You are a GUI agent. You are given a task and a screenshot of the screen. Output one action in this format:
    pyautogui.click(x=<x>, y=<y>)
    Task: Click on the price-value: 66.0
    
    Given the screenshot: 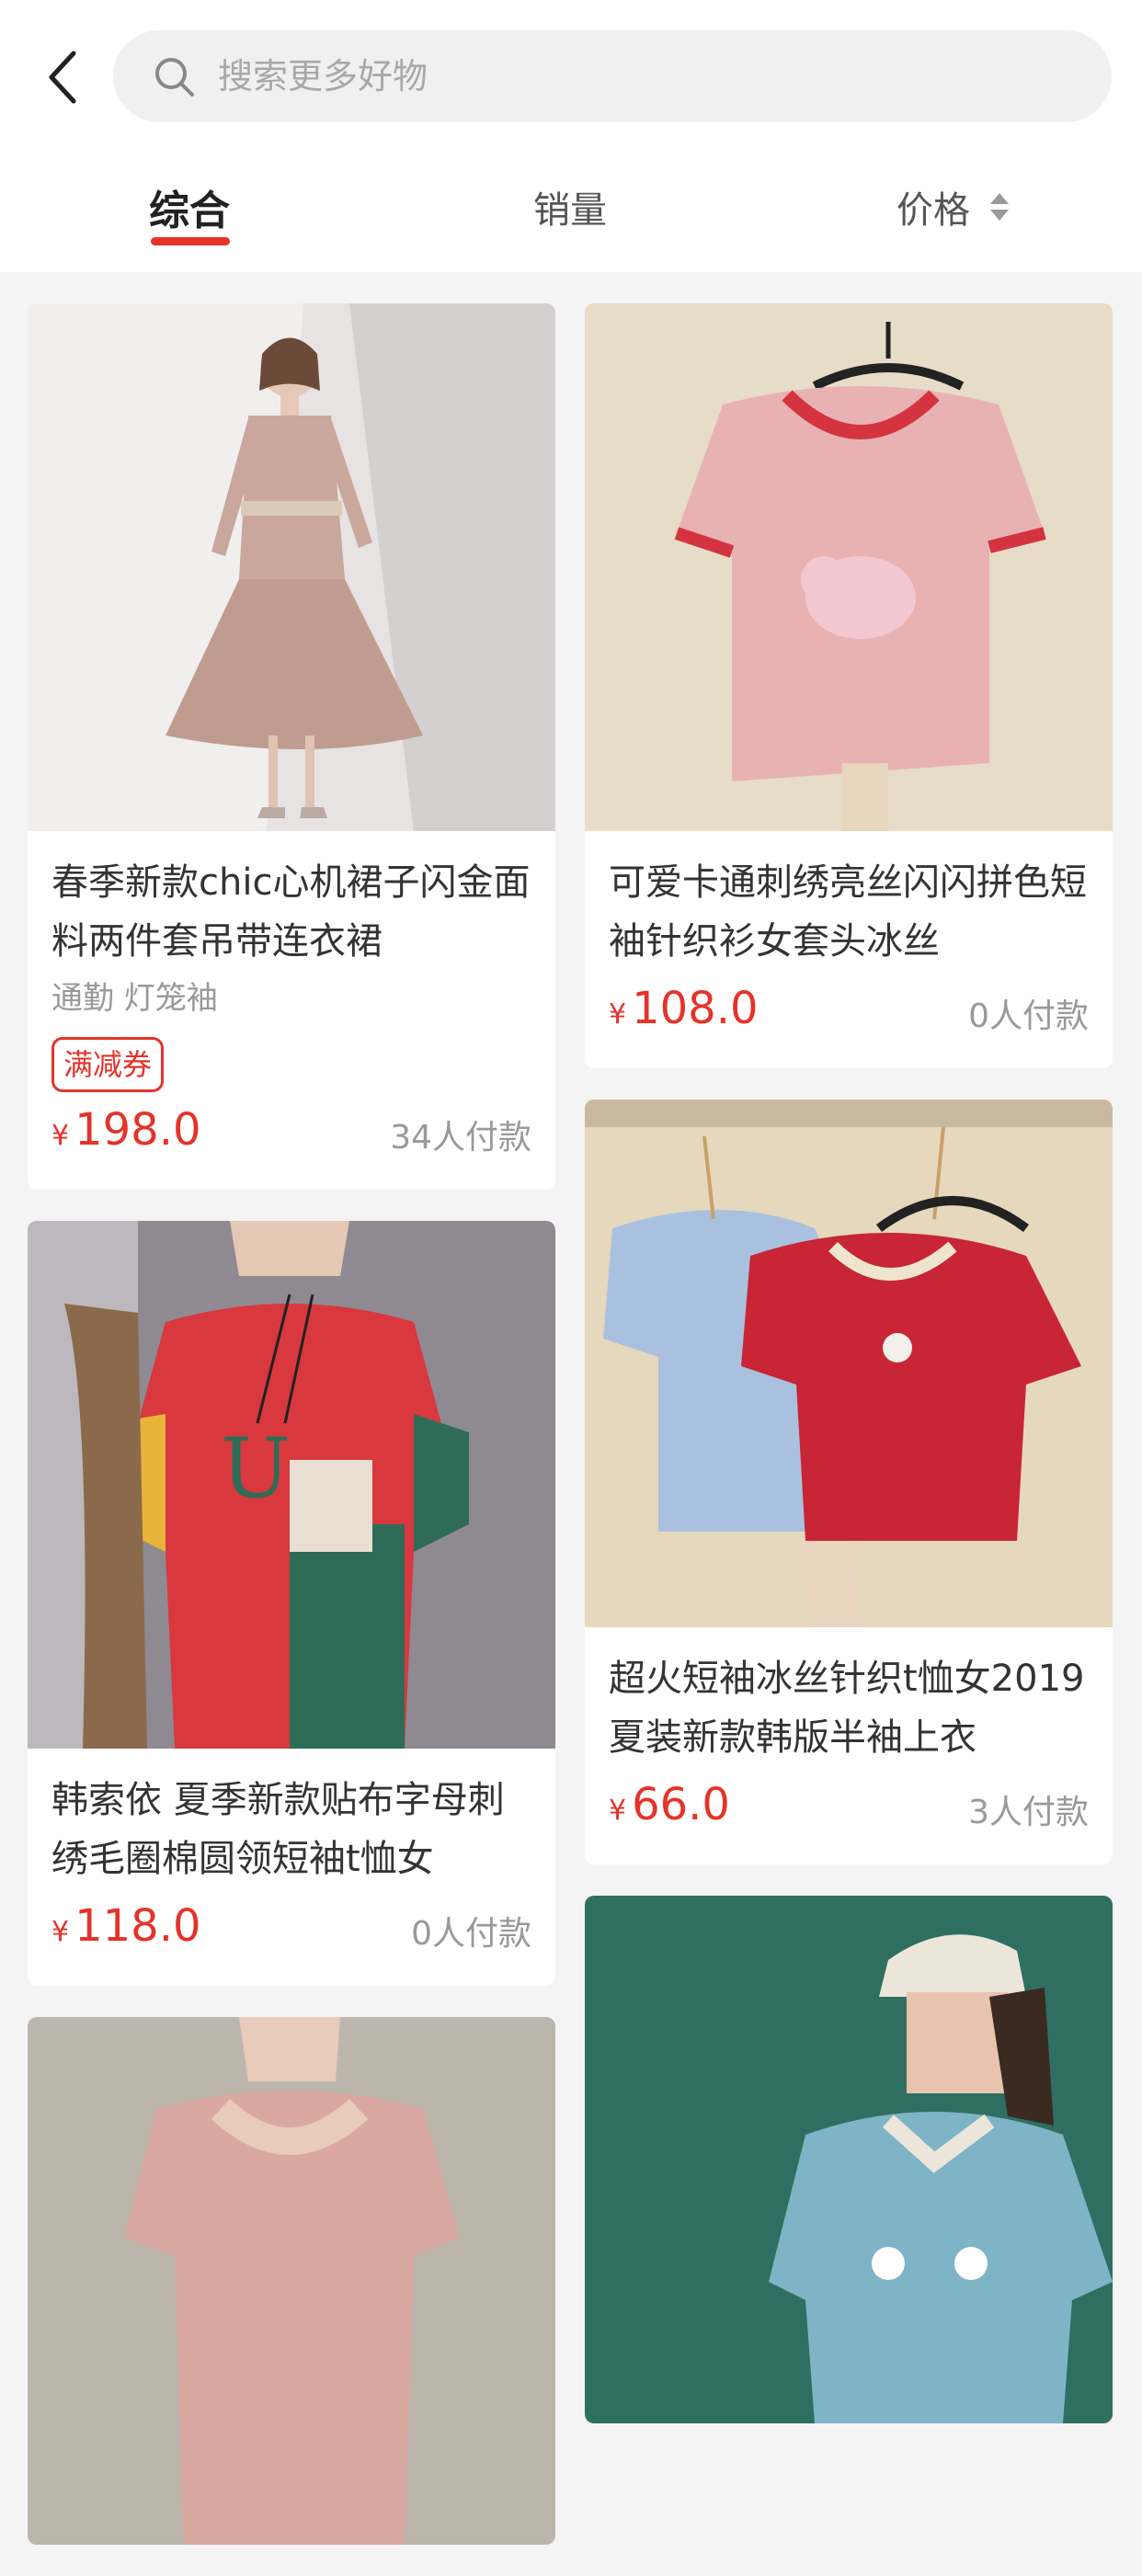 What is the action you would take?
    pyautogui.click(x=681, y=1804)
    